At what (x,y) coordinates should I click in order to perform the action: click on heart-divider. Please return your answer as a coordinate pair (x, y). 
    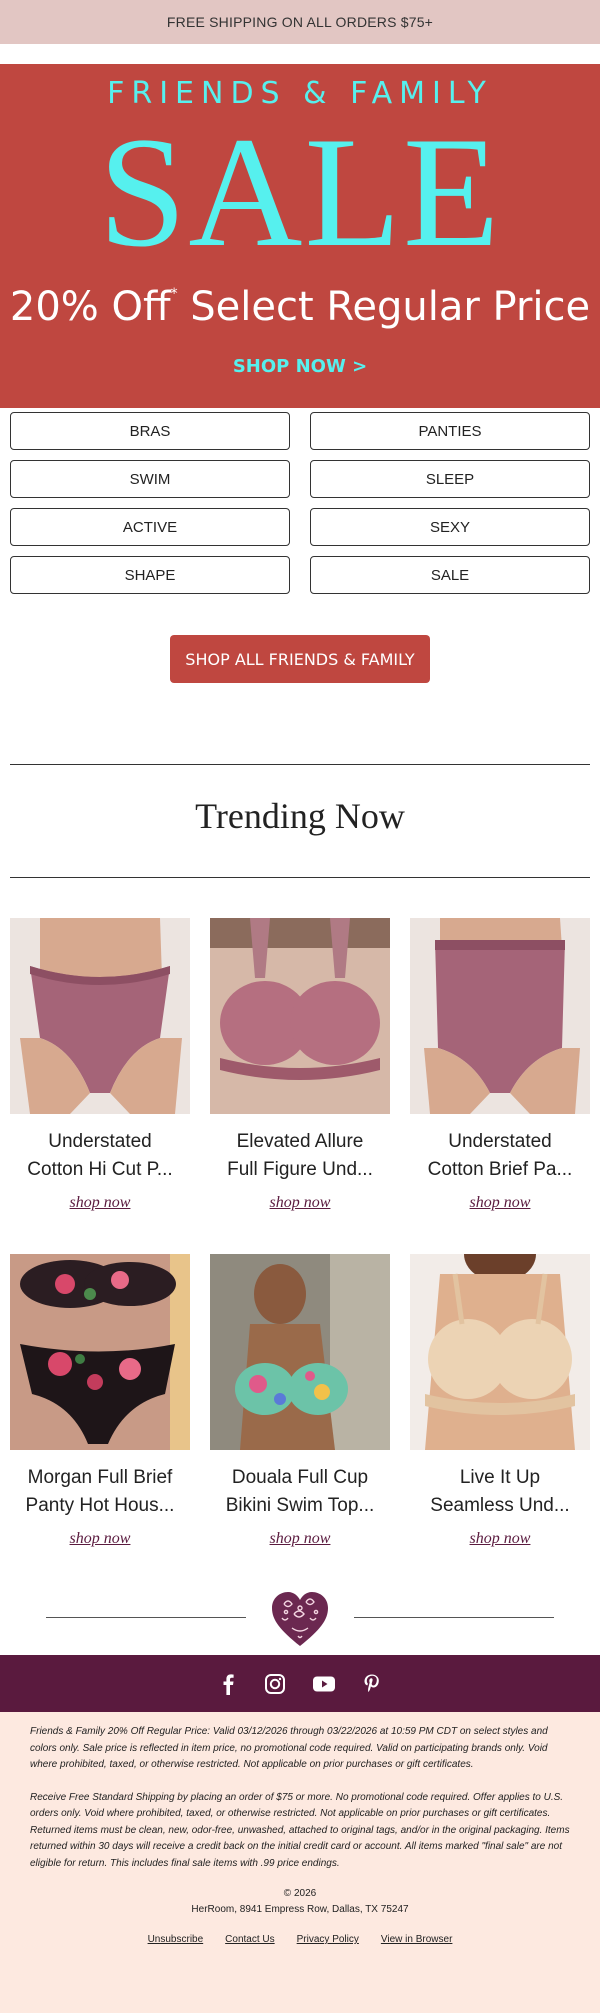
    Looking at the image, I should click on (300, 1620).